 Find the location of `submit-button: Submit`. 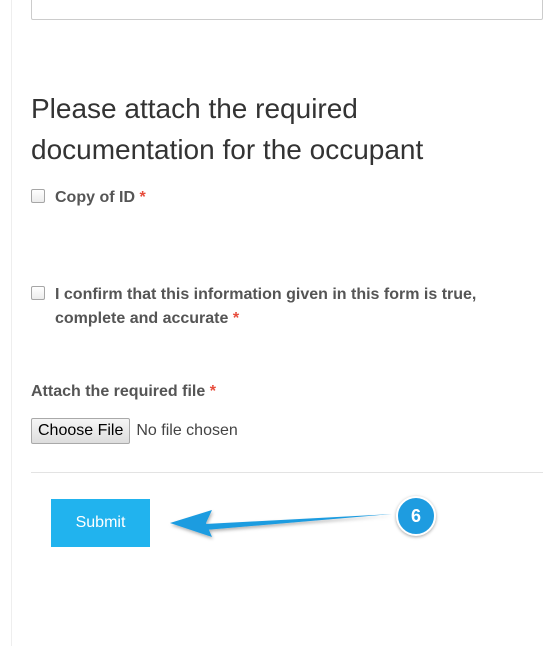

submit-button: Submit is located at coordinates (100, 523).